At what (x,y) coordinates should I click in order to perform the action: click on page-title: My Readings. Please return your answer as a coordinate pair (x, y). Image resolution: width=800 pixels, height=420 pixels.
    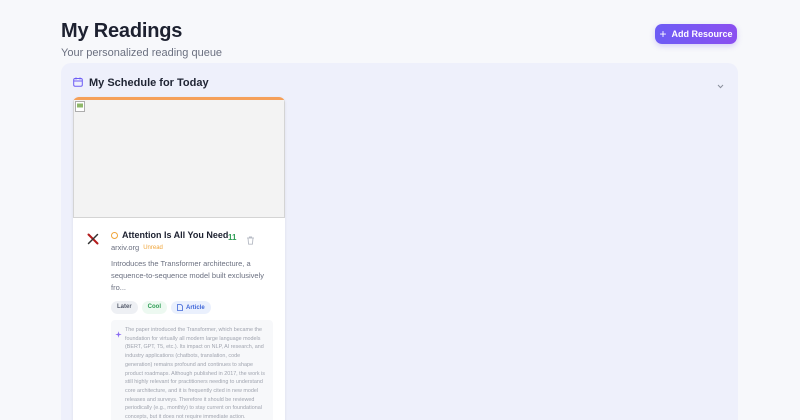
    Looking at the image, I should click on (122, 31).